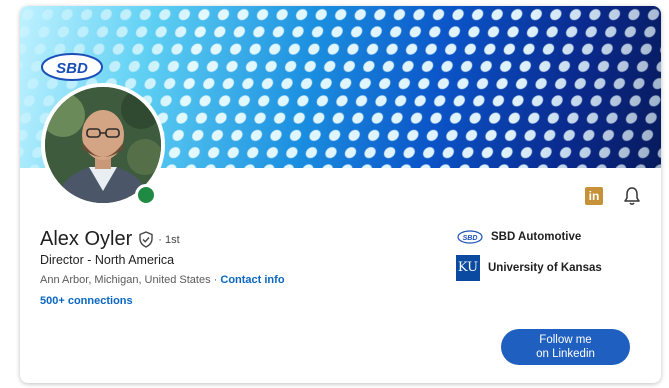 The height and width of the screenshot is (388, 669). I want to click on bell-icon, so click(632, 196).